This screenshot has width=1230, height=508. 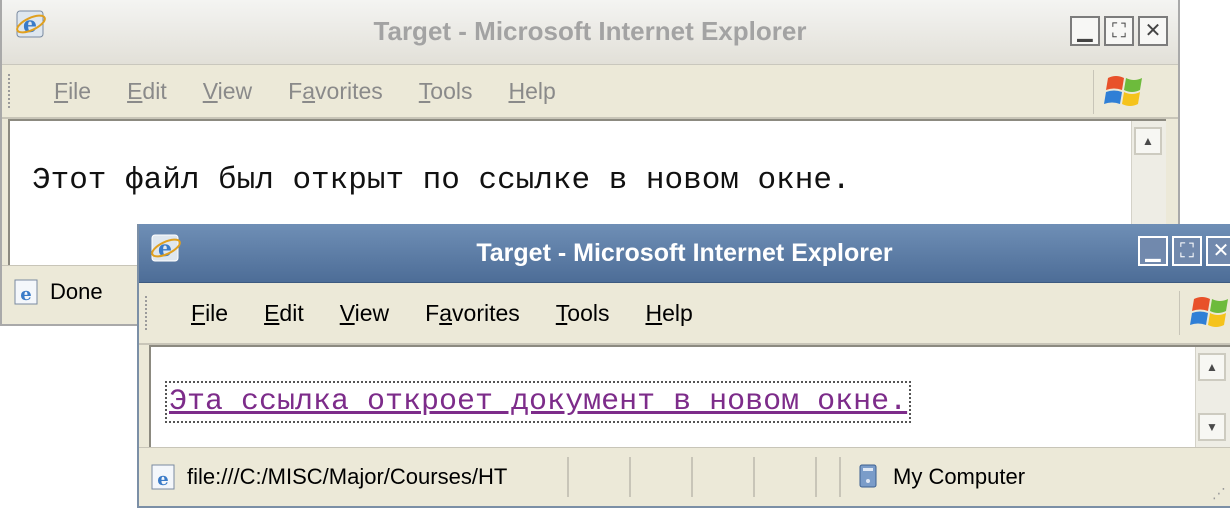 I want to click on computer-icon, so click(x=868, y=476).